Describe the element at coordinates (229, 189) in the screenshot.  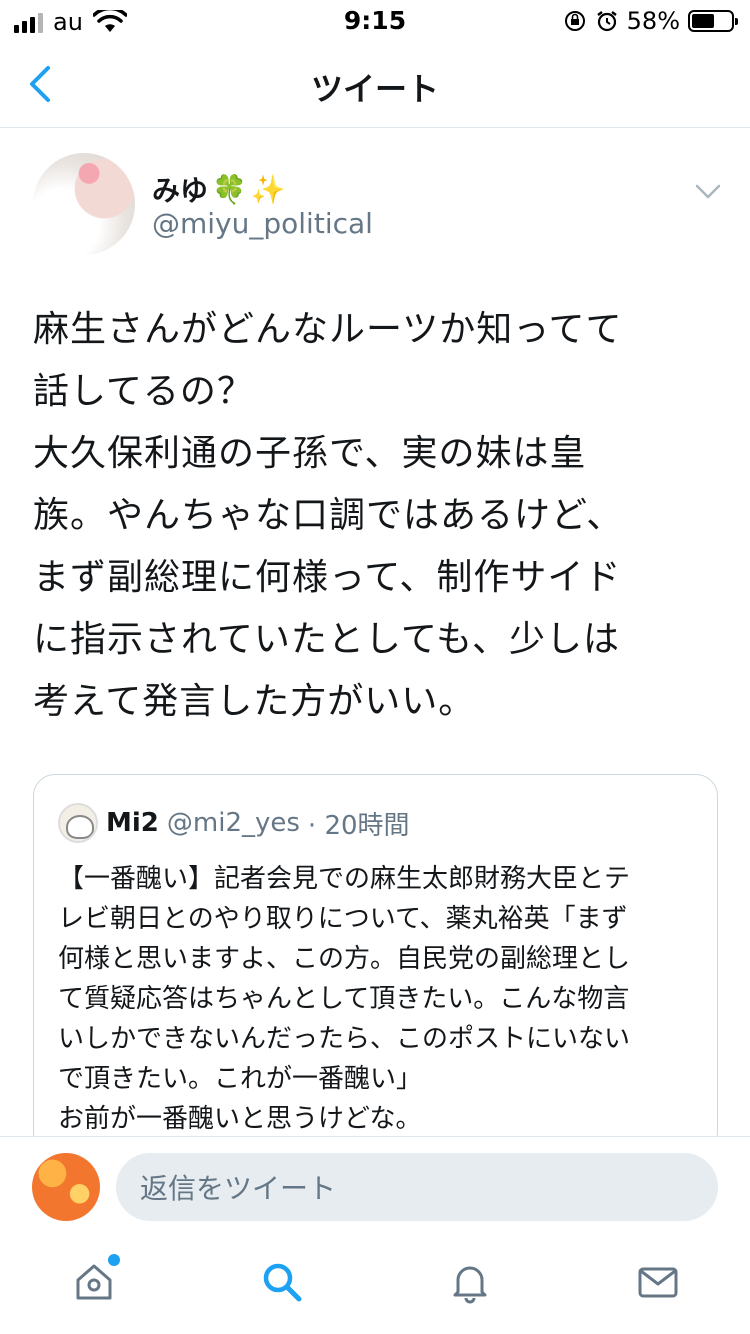
I see `clover-icon: 🍀` at that location.